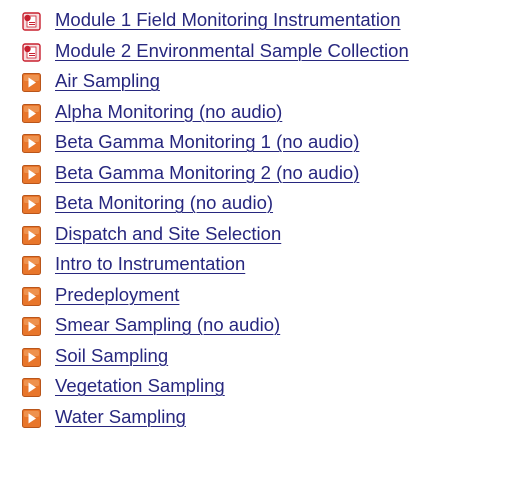 The image size is (513, 489). What do you see at coordinates (256, 296) in the screenshot?
I see `list-item: Predeployment` at bounding box center [256, 296].